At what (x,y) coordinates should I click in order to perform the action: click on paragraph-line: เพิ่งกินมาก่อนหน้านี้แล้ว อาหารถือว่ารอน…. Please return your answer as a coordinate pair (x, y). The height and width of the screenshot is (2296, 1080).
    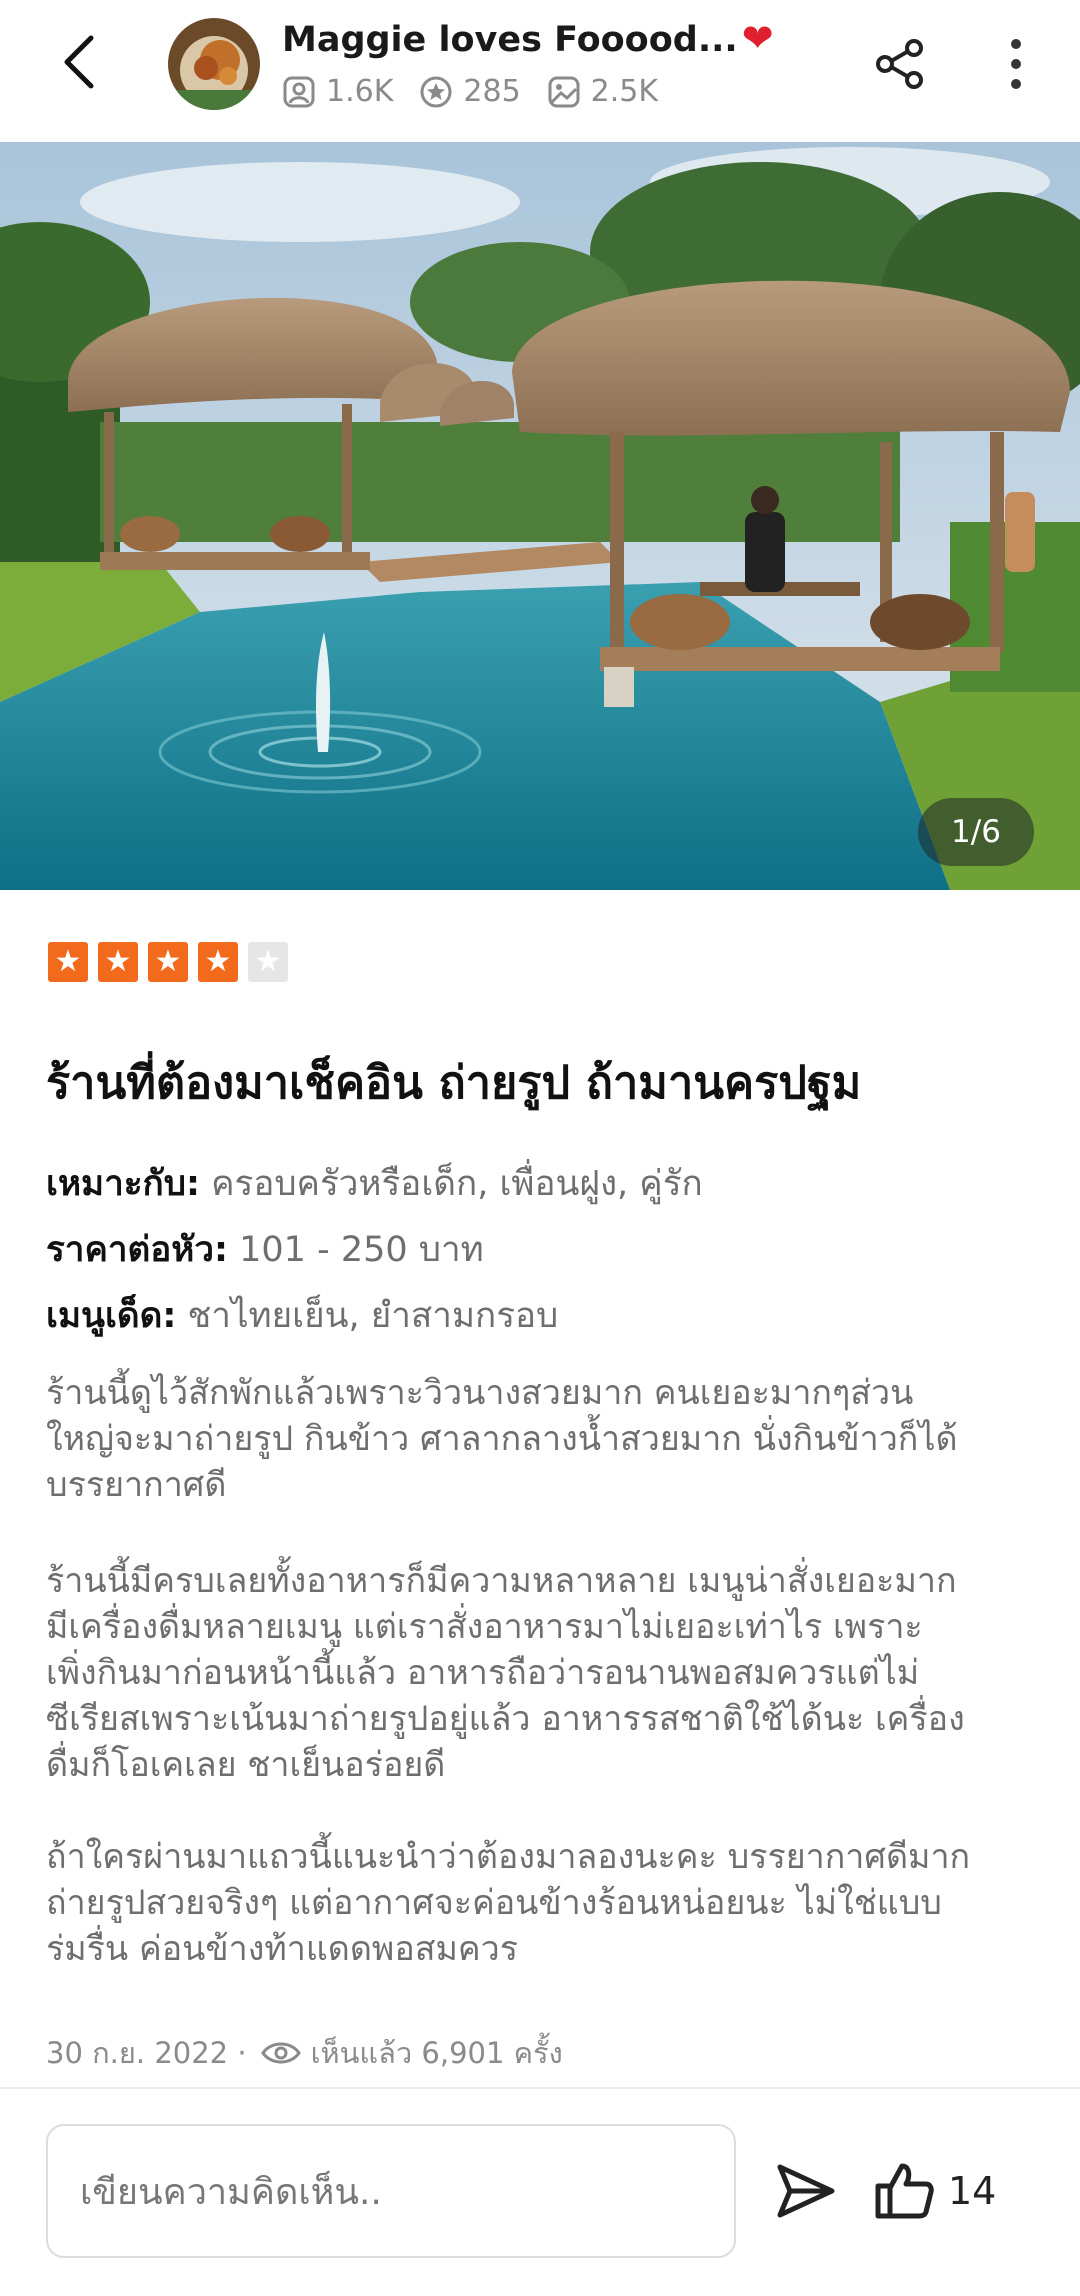
    Looking at the image, I should click on (483, 1673).